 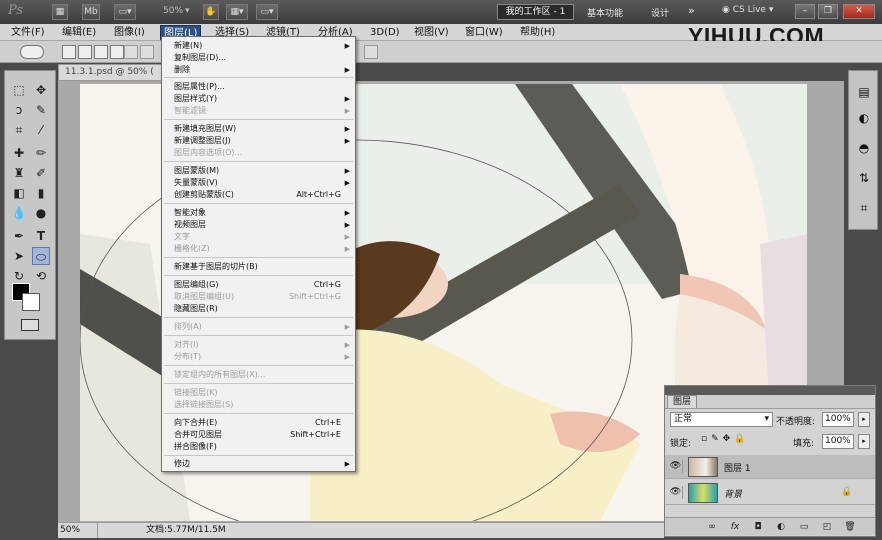 What do you see at coordinates (258, 195) in the screenshot?
I see `menu-item-create-clipping-mask: 创建剪贴蒙版(C) Alt+Ctrl+G` at bounding box center [258, 195].